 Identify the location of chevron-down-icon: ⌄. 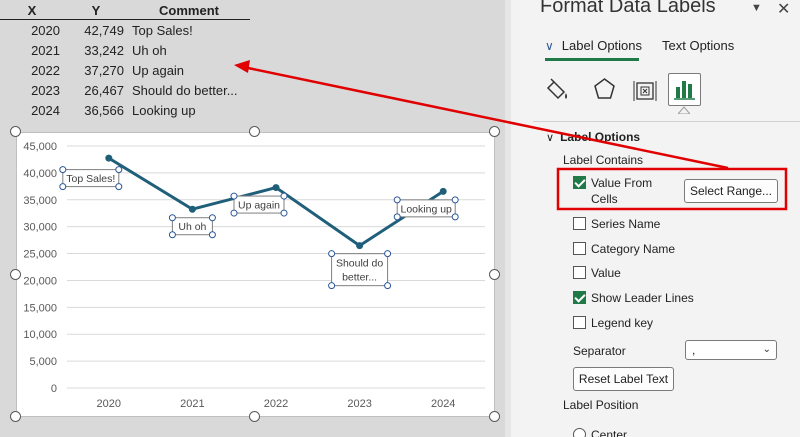
(766, 349).